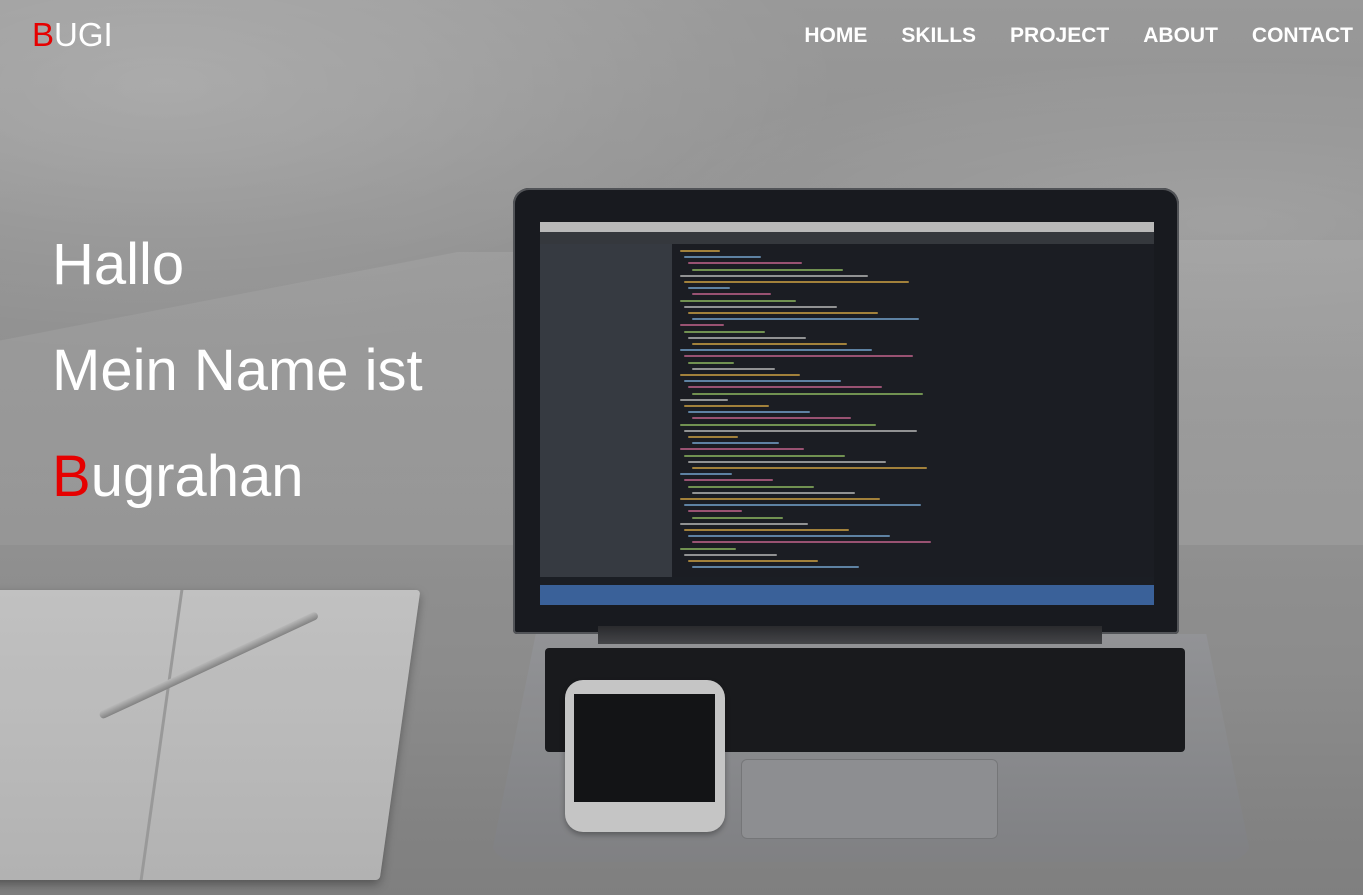 This screenshot has height=895, width=1363. I want to click on hero-name-rest: ugrahan, so click(197, 476).